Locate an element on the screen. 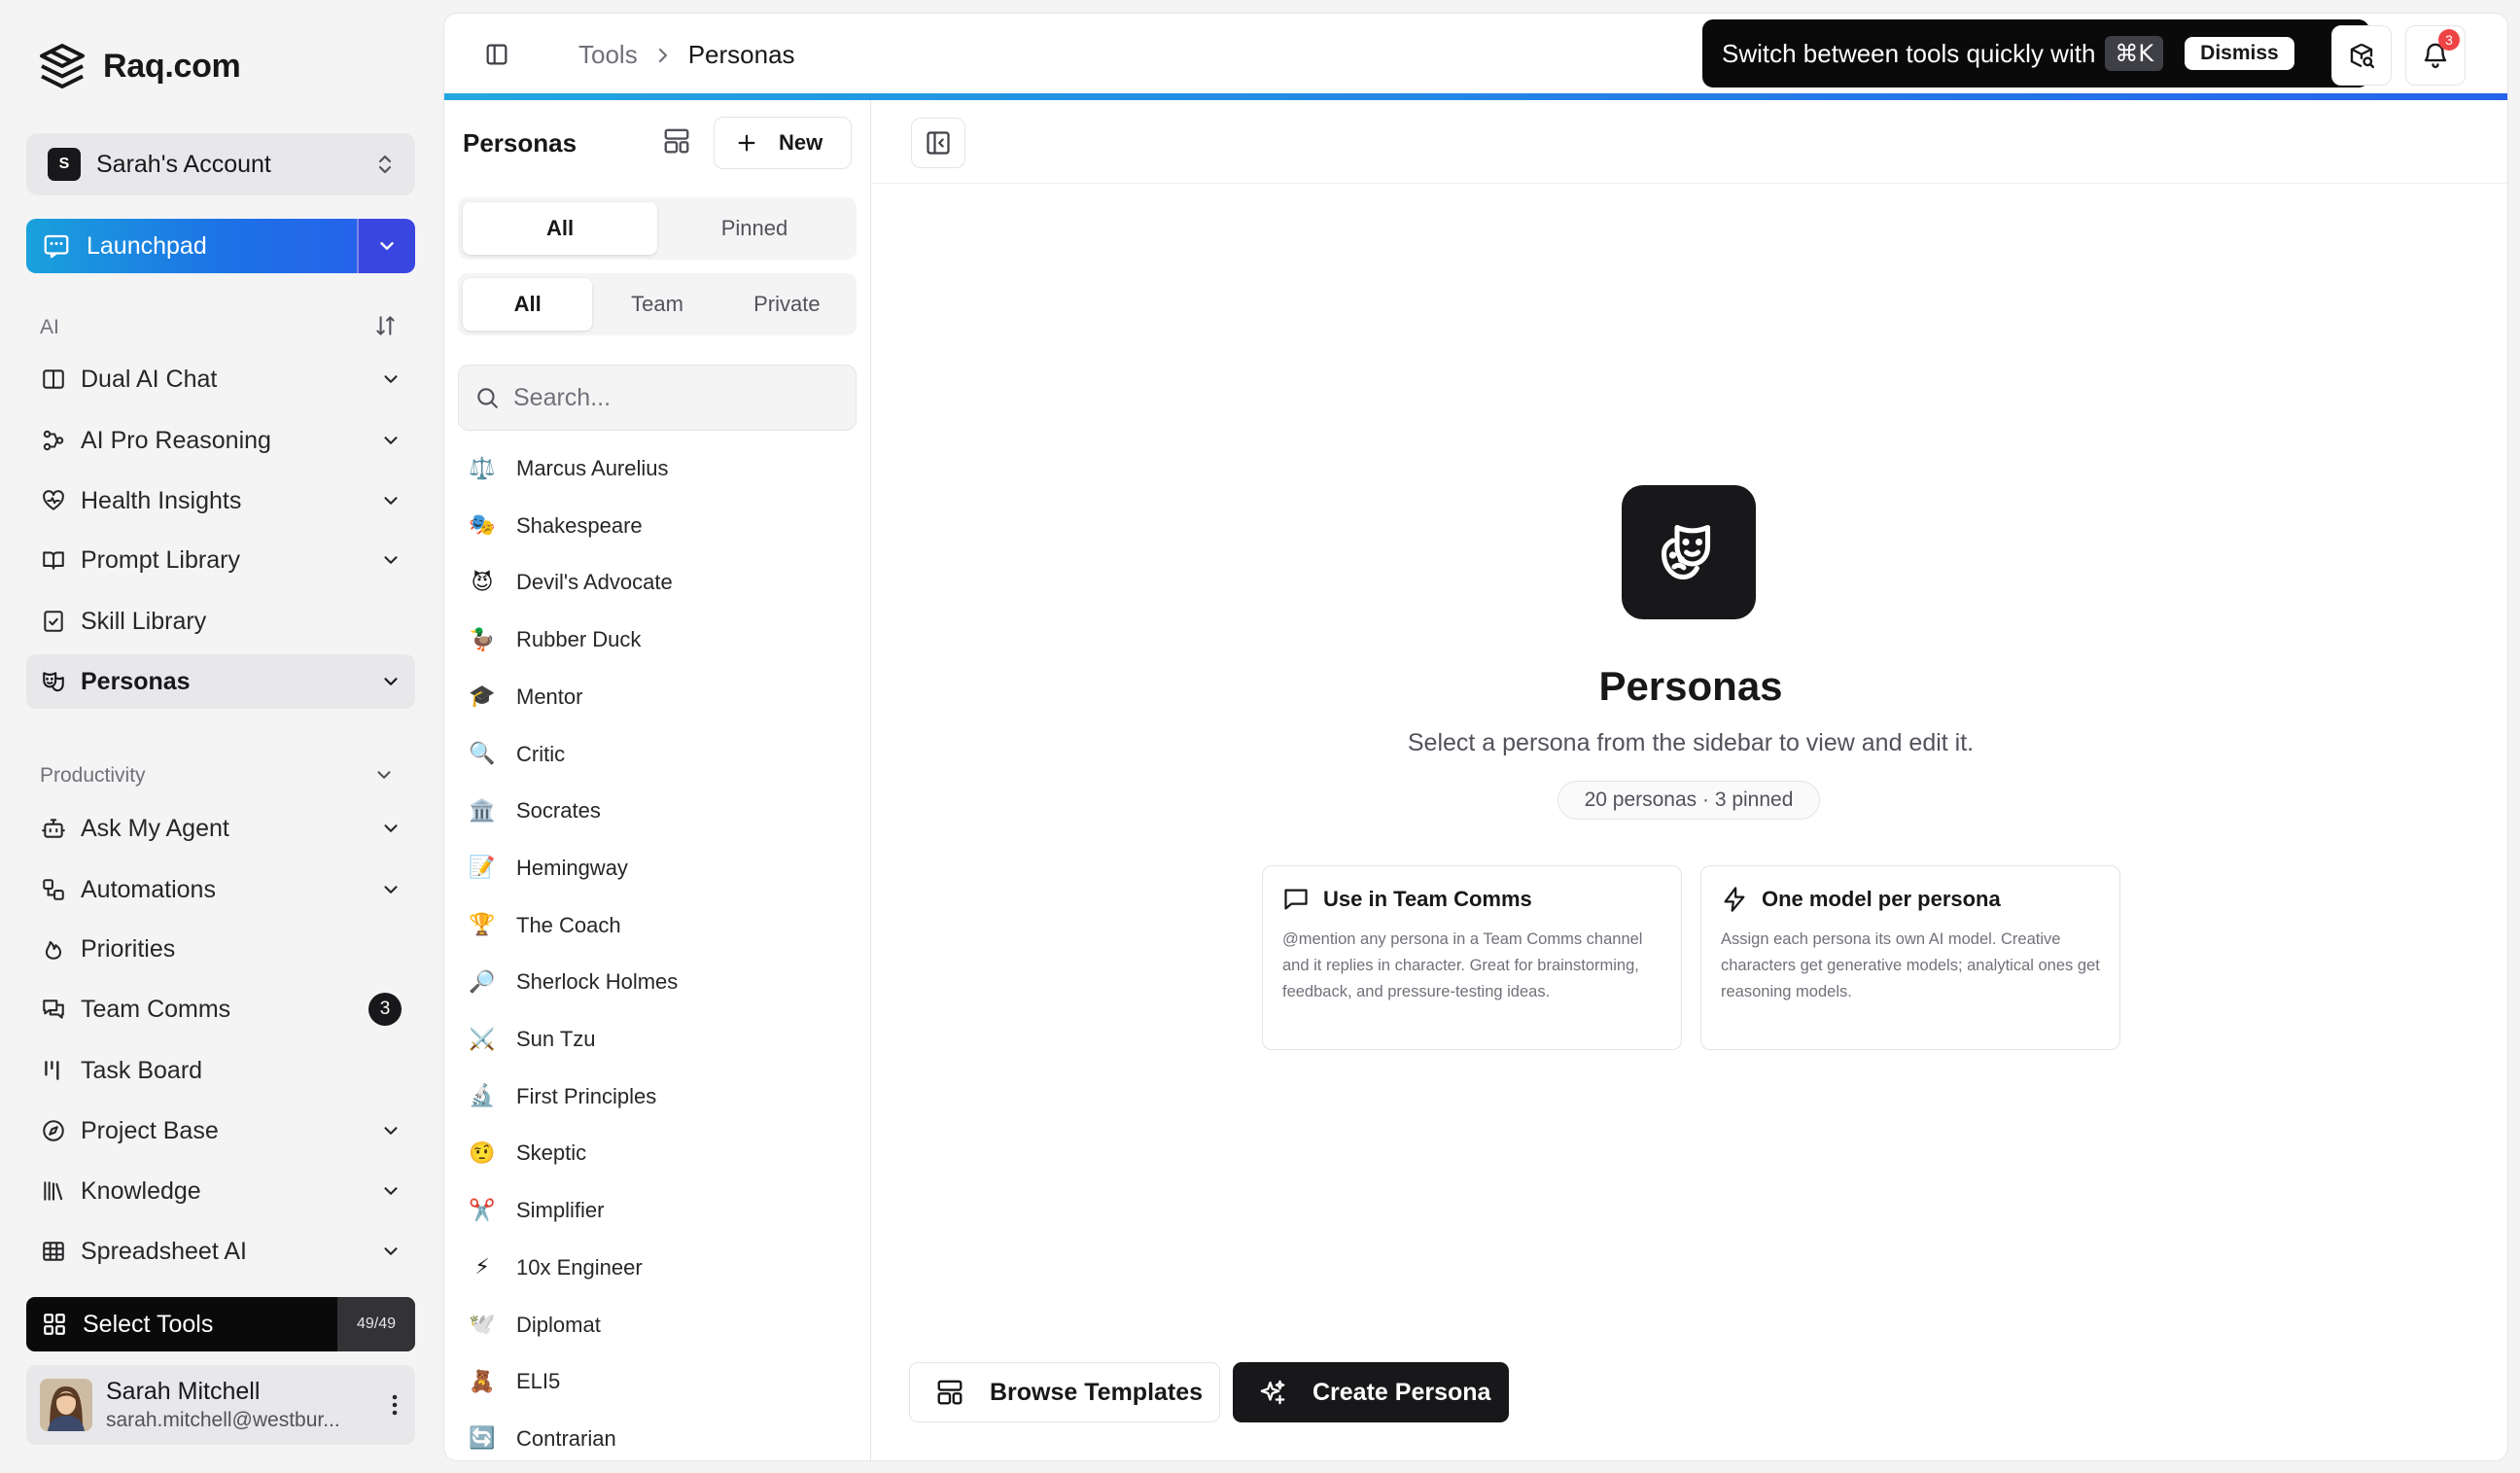 This screenshot has height=1473, width=2520. persona-emoji: 🔬 is located at coordinates (482, 1096).